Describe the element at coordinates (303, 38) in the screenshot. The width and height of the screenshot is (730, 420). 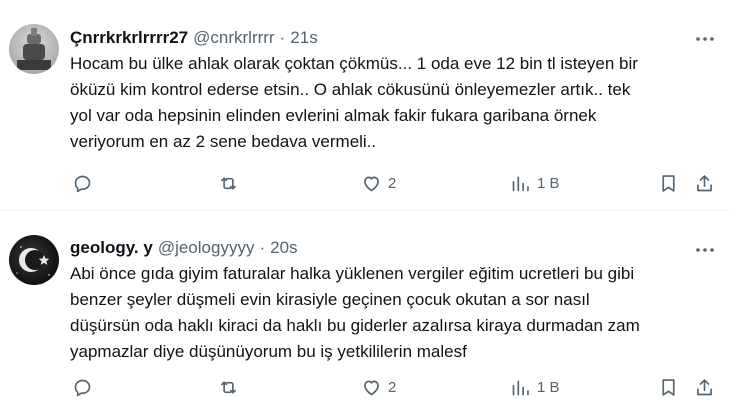
I see `timestamp: 21s` at that location.